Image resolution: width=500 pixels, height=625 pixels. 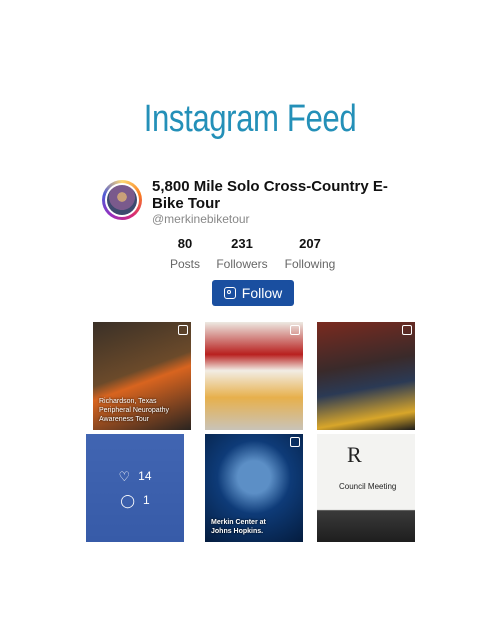 I want to click on post-tile: Merkin Center at Johns Hopkins., so click(x=254, y=488).